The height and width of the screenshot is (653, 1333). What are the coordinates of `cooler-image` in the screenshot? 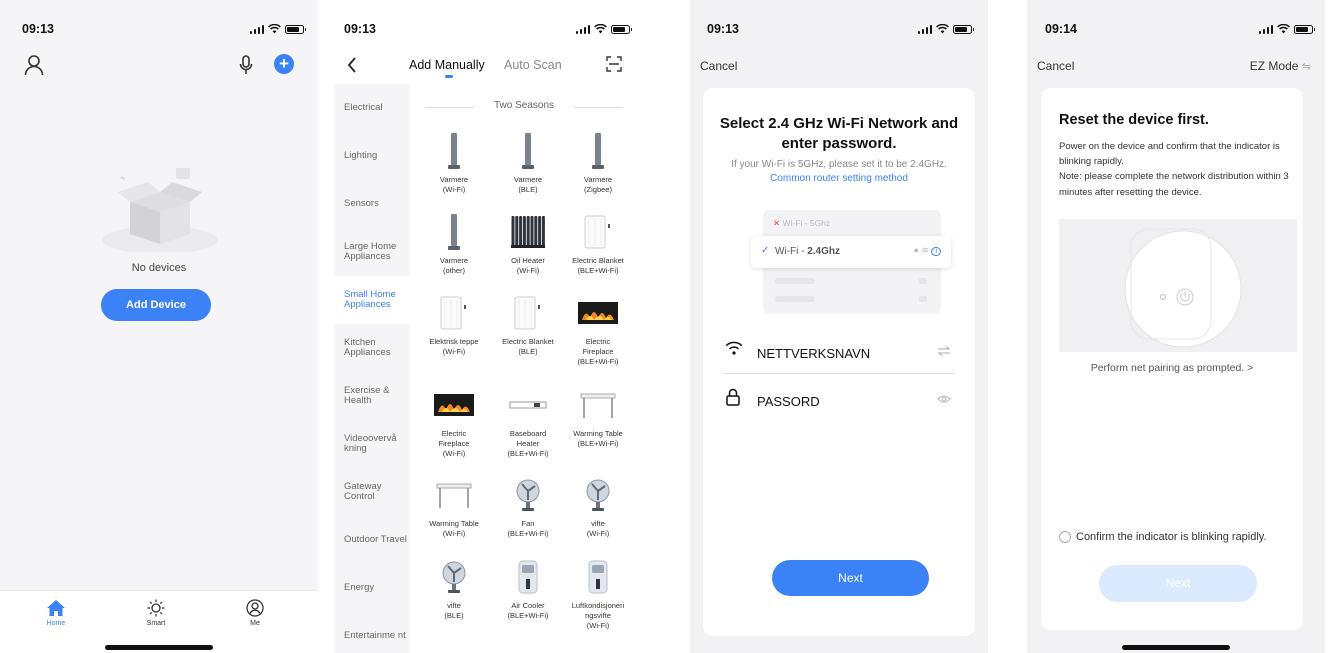 It's located at (528, 577).